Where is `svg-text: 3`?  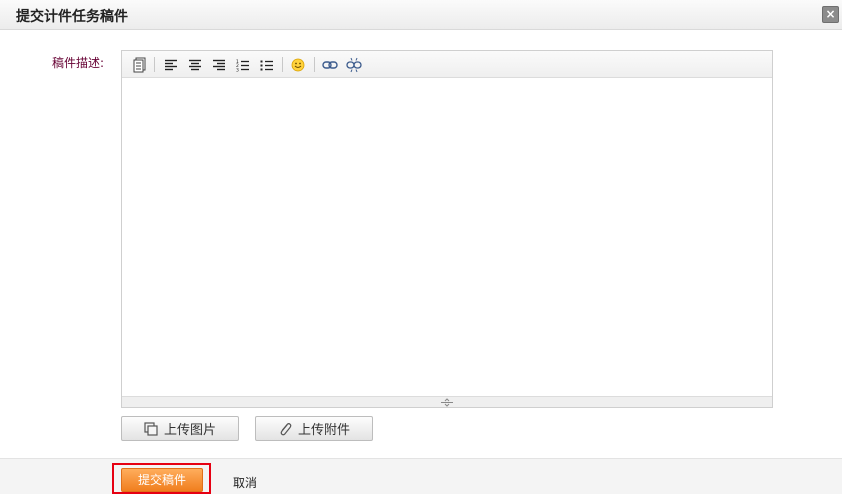 svg-text: 3 is located at coordinates (237, 69).